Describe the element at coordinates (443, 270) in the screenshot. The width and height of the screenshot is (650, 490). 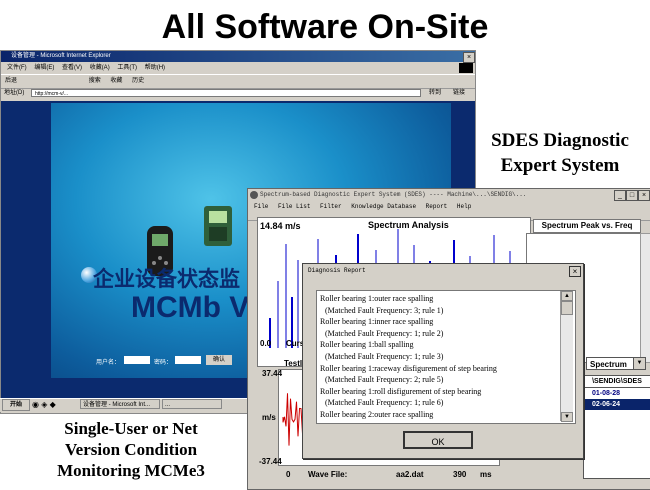
I see `dialog-title: Diagnosis Report` at that location.